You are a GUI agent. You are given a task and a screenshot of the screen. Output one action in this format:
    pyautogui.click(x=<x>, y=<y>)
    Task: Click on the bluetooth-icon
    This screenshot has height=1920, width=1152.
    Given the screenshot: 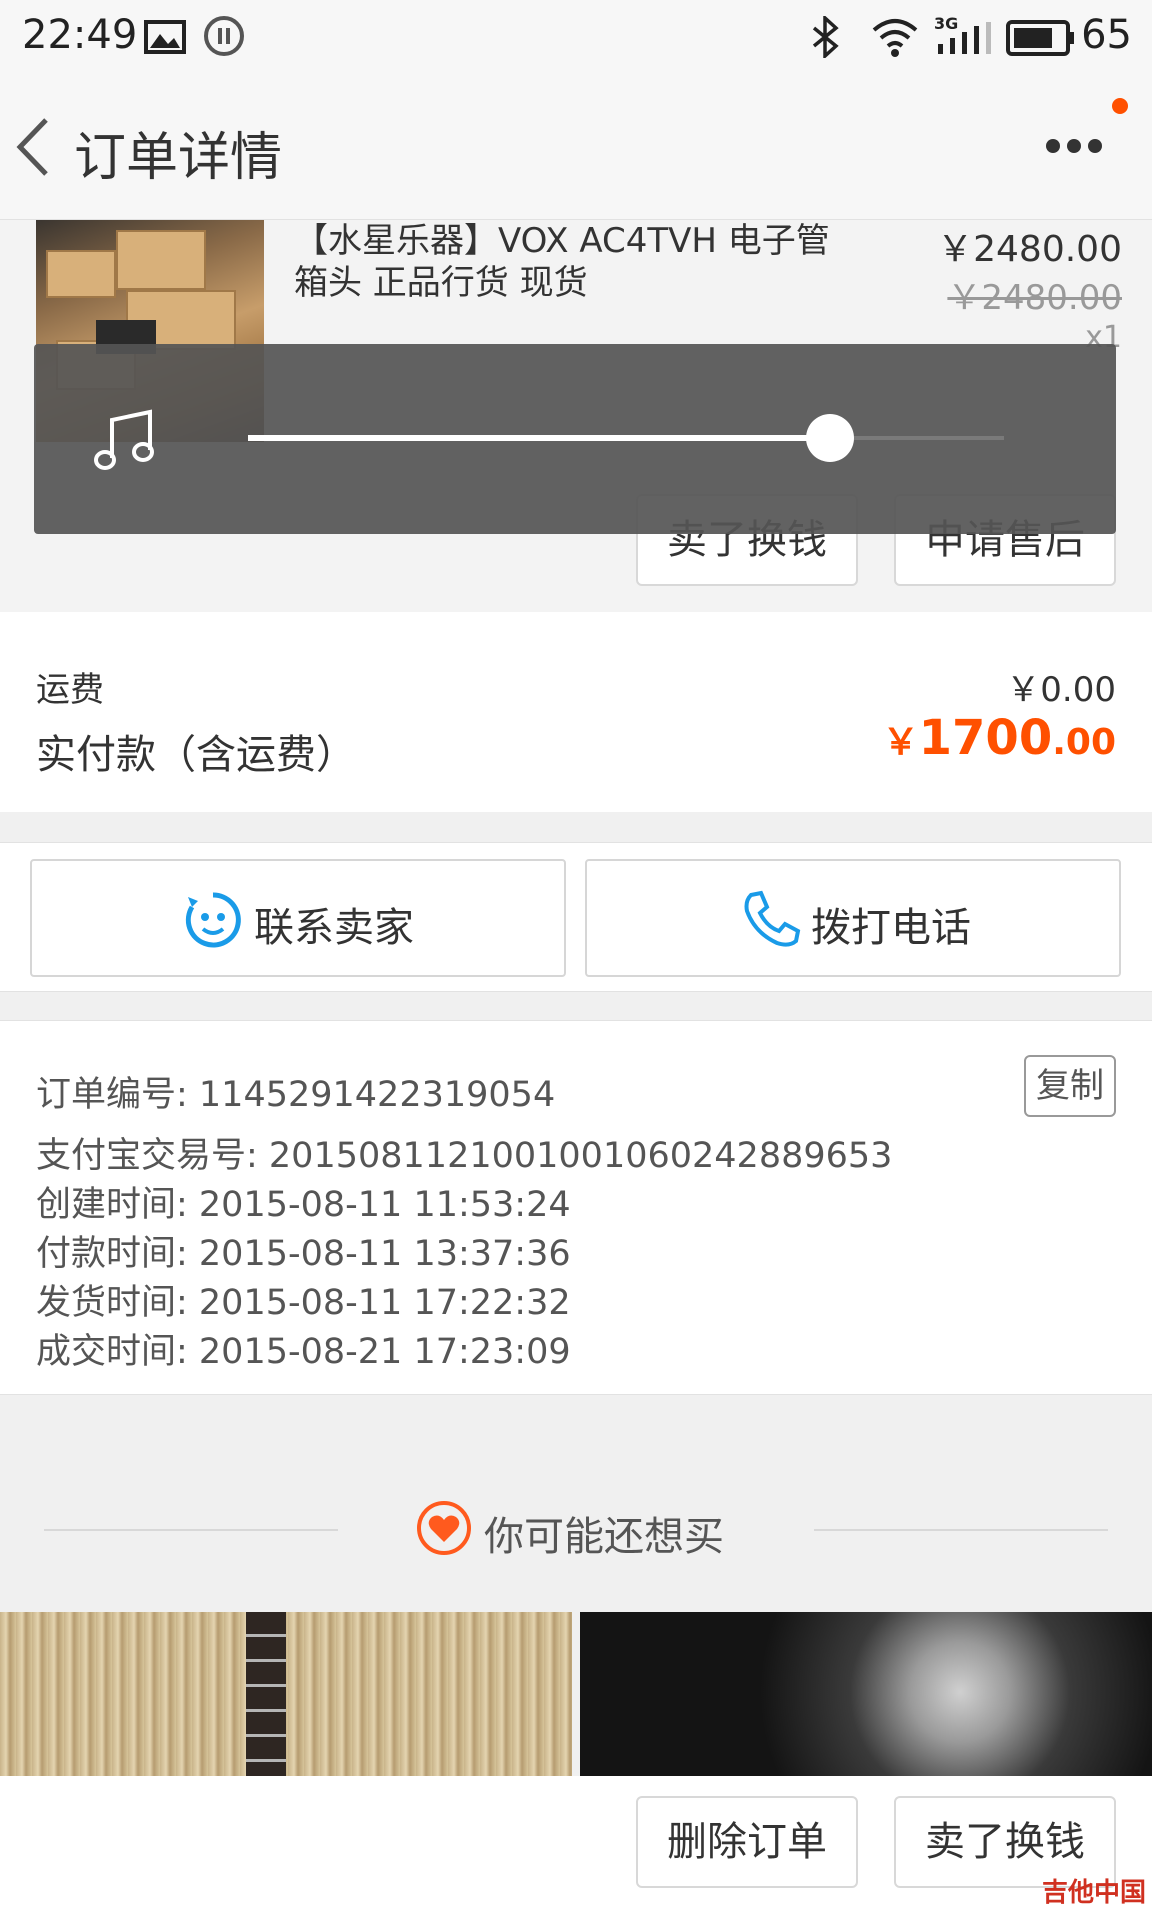 What is the action you would take?
    pyautogui.click(x=825, y=37)
    